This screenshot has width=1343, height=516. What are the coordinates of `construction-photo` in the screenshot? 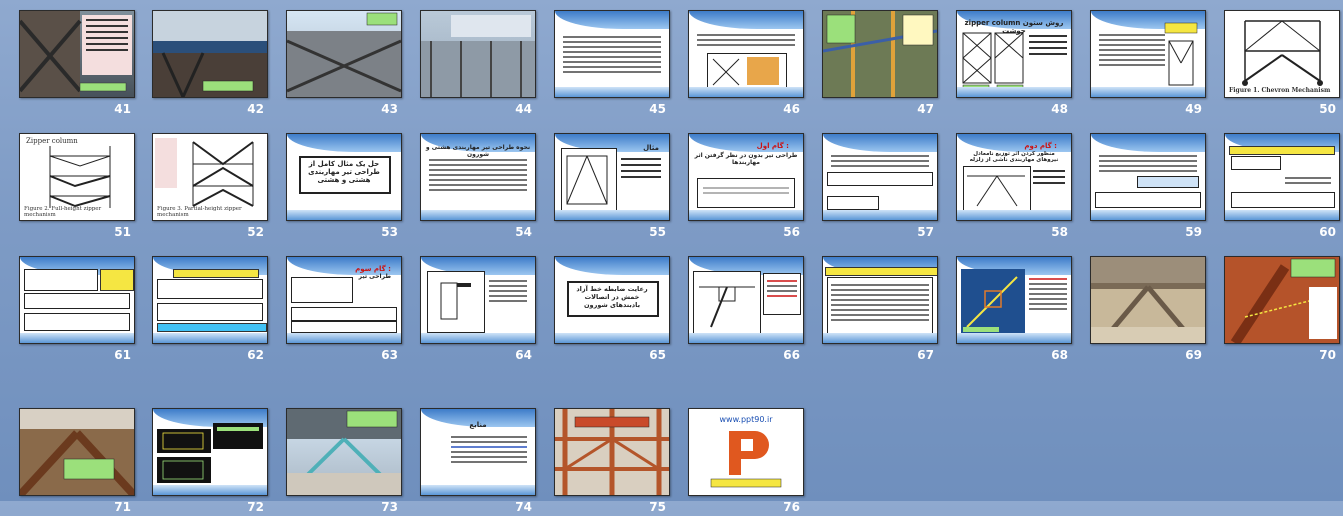 It's located at (880, 54).